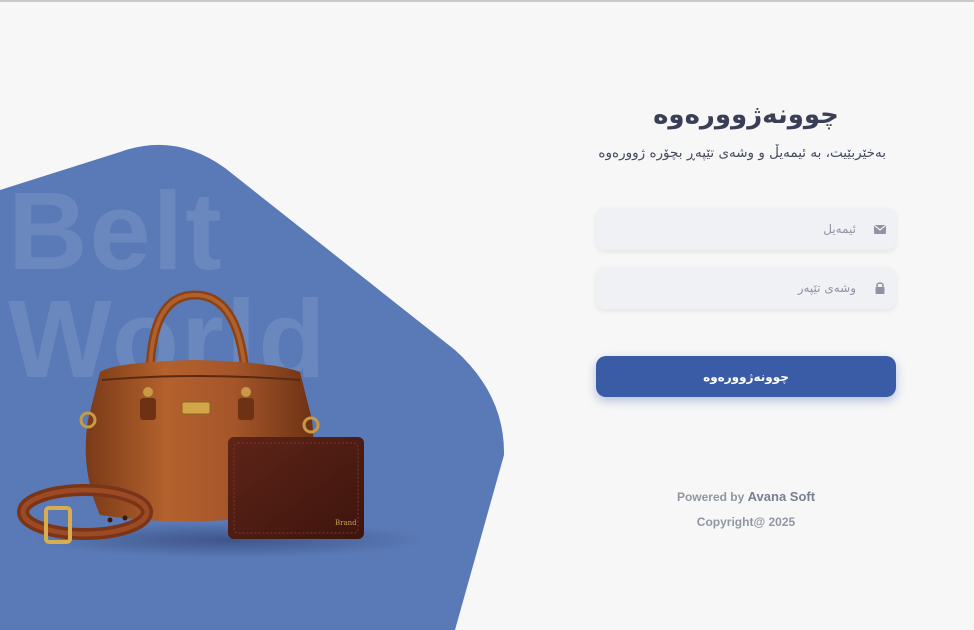  What do you see at coordinates (746, 522) in the screenshot?
I see `copyright-text: Copyright@ 2025` at bounding box center [746, 522].